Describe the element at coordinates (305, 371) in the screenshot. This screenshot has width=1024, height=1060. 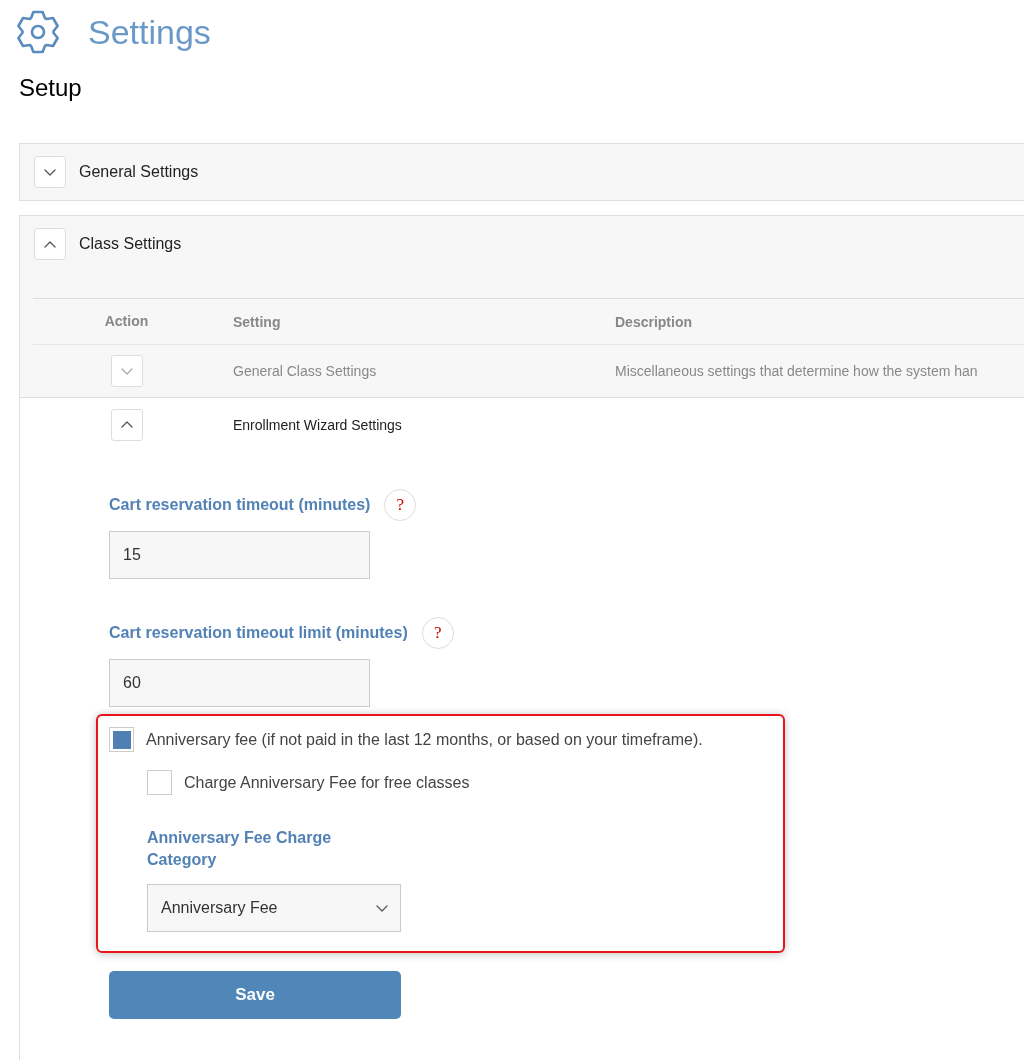
I see `setting-name: General Class Settings` at that location.